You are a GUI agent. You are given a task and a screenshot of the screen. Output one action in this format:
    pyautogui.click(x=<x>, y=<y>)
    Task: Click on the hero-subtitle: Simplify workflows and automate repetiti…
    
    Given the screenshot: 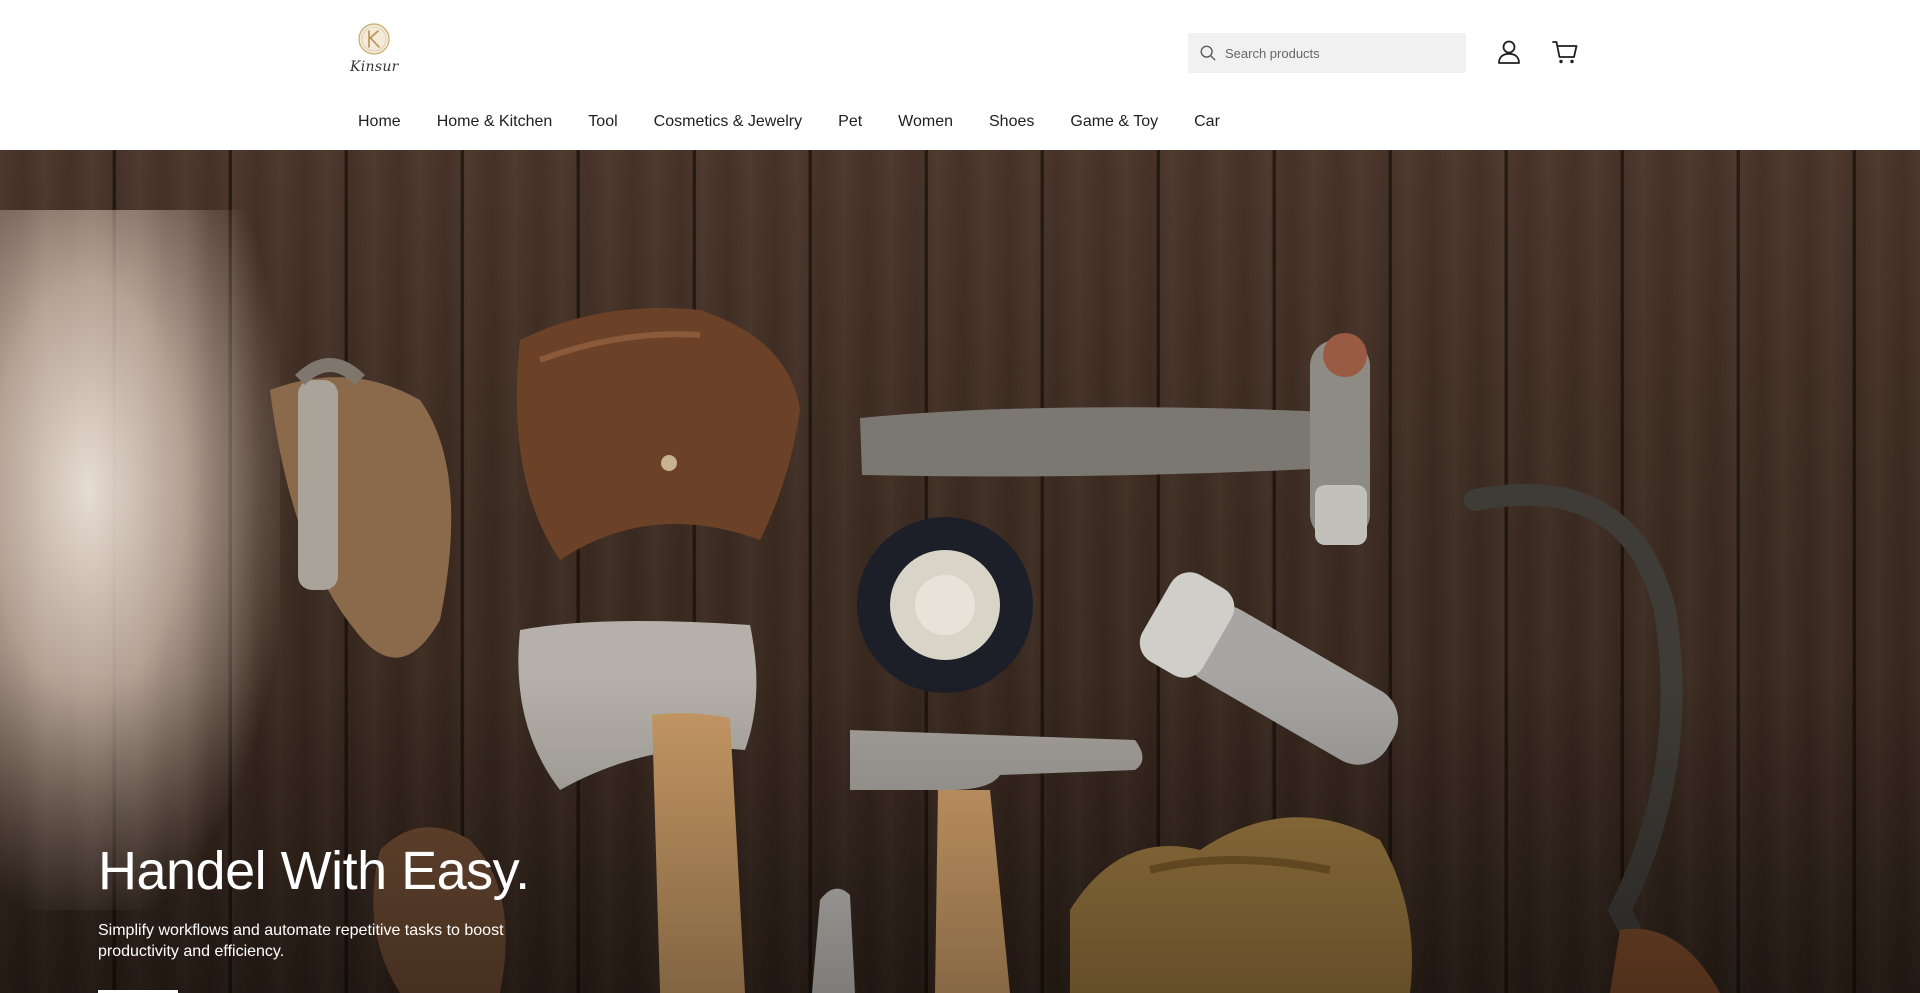 What is the action you would take?
    pyautogui.click(x=301, y=941)
    